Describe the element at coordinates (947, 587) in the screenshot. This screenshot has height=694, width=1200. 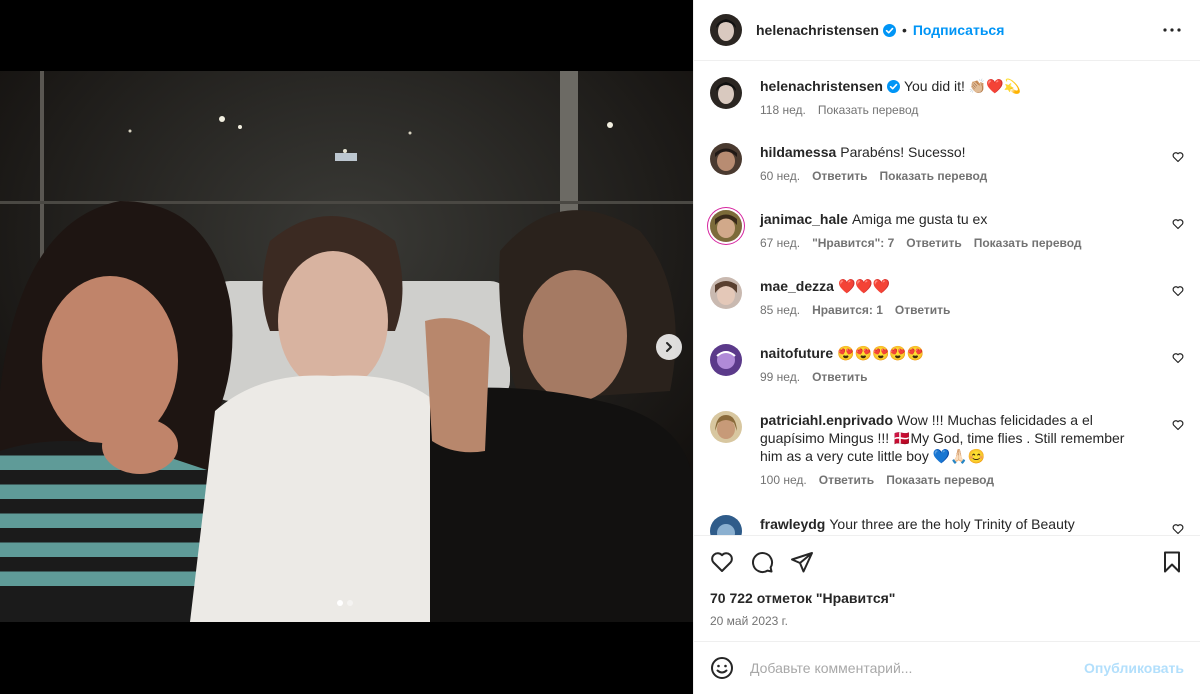
I see `post-actions: 70 722 отметок "Нравится" 20 май 2023 г.` at that location.